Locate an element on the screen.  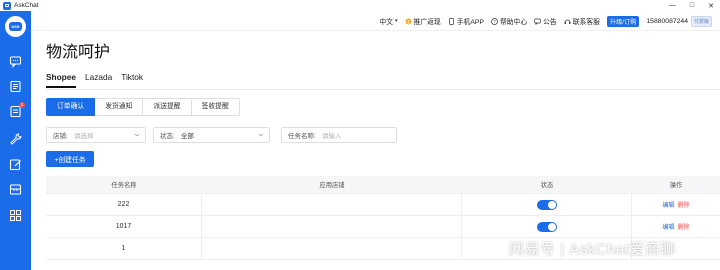
phone-icon is located at coordinates (451, 21).